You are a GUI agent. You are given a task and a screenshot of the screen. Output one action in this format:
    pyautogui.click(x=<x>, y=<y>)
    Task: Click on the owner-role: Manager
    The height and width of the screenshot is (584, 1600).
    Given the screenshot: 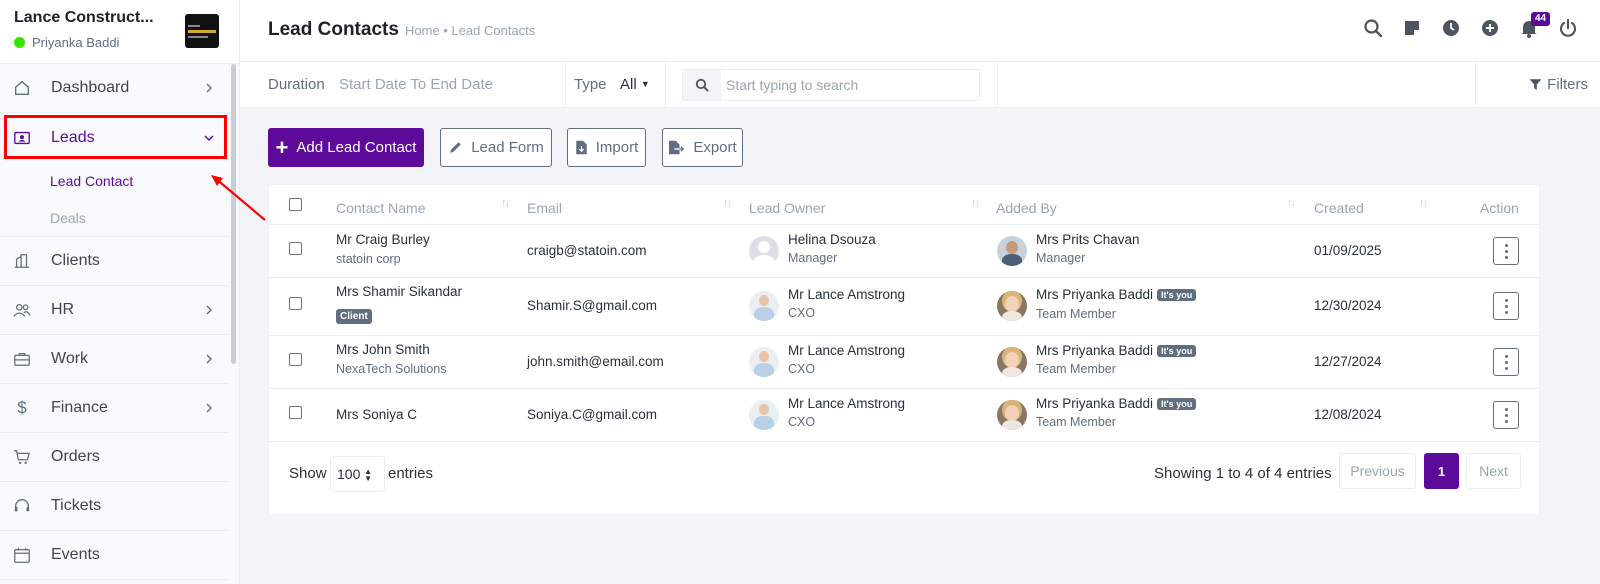 What is the action you would take?
    pyautogui.click(x=813, y=258)
    